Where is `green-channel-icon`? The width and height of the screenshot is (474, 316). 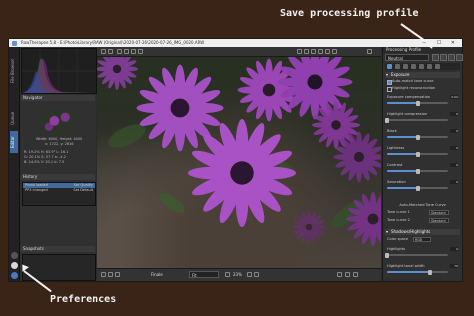
green-channel-icon is located at coordinates (313, 51).